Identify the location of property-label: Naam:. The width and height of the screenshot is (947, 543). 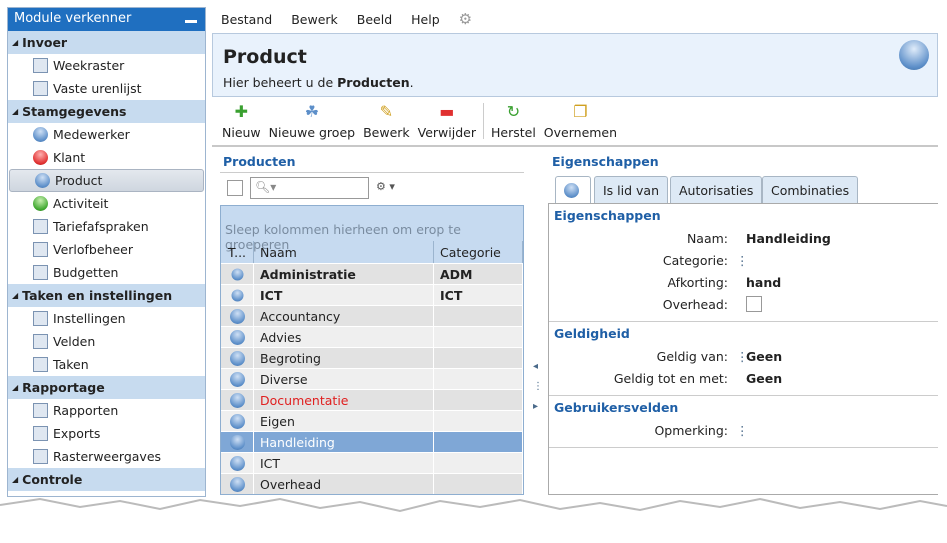
(707, 238).